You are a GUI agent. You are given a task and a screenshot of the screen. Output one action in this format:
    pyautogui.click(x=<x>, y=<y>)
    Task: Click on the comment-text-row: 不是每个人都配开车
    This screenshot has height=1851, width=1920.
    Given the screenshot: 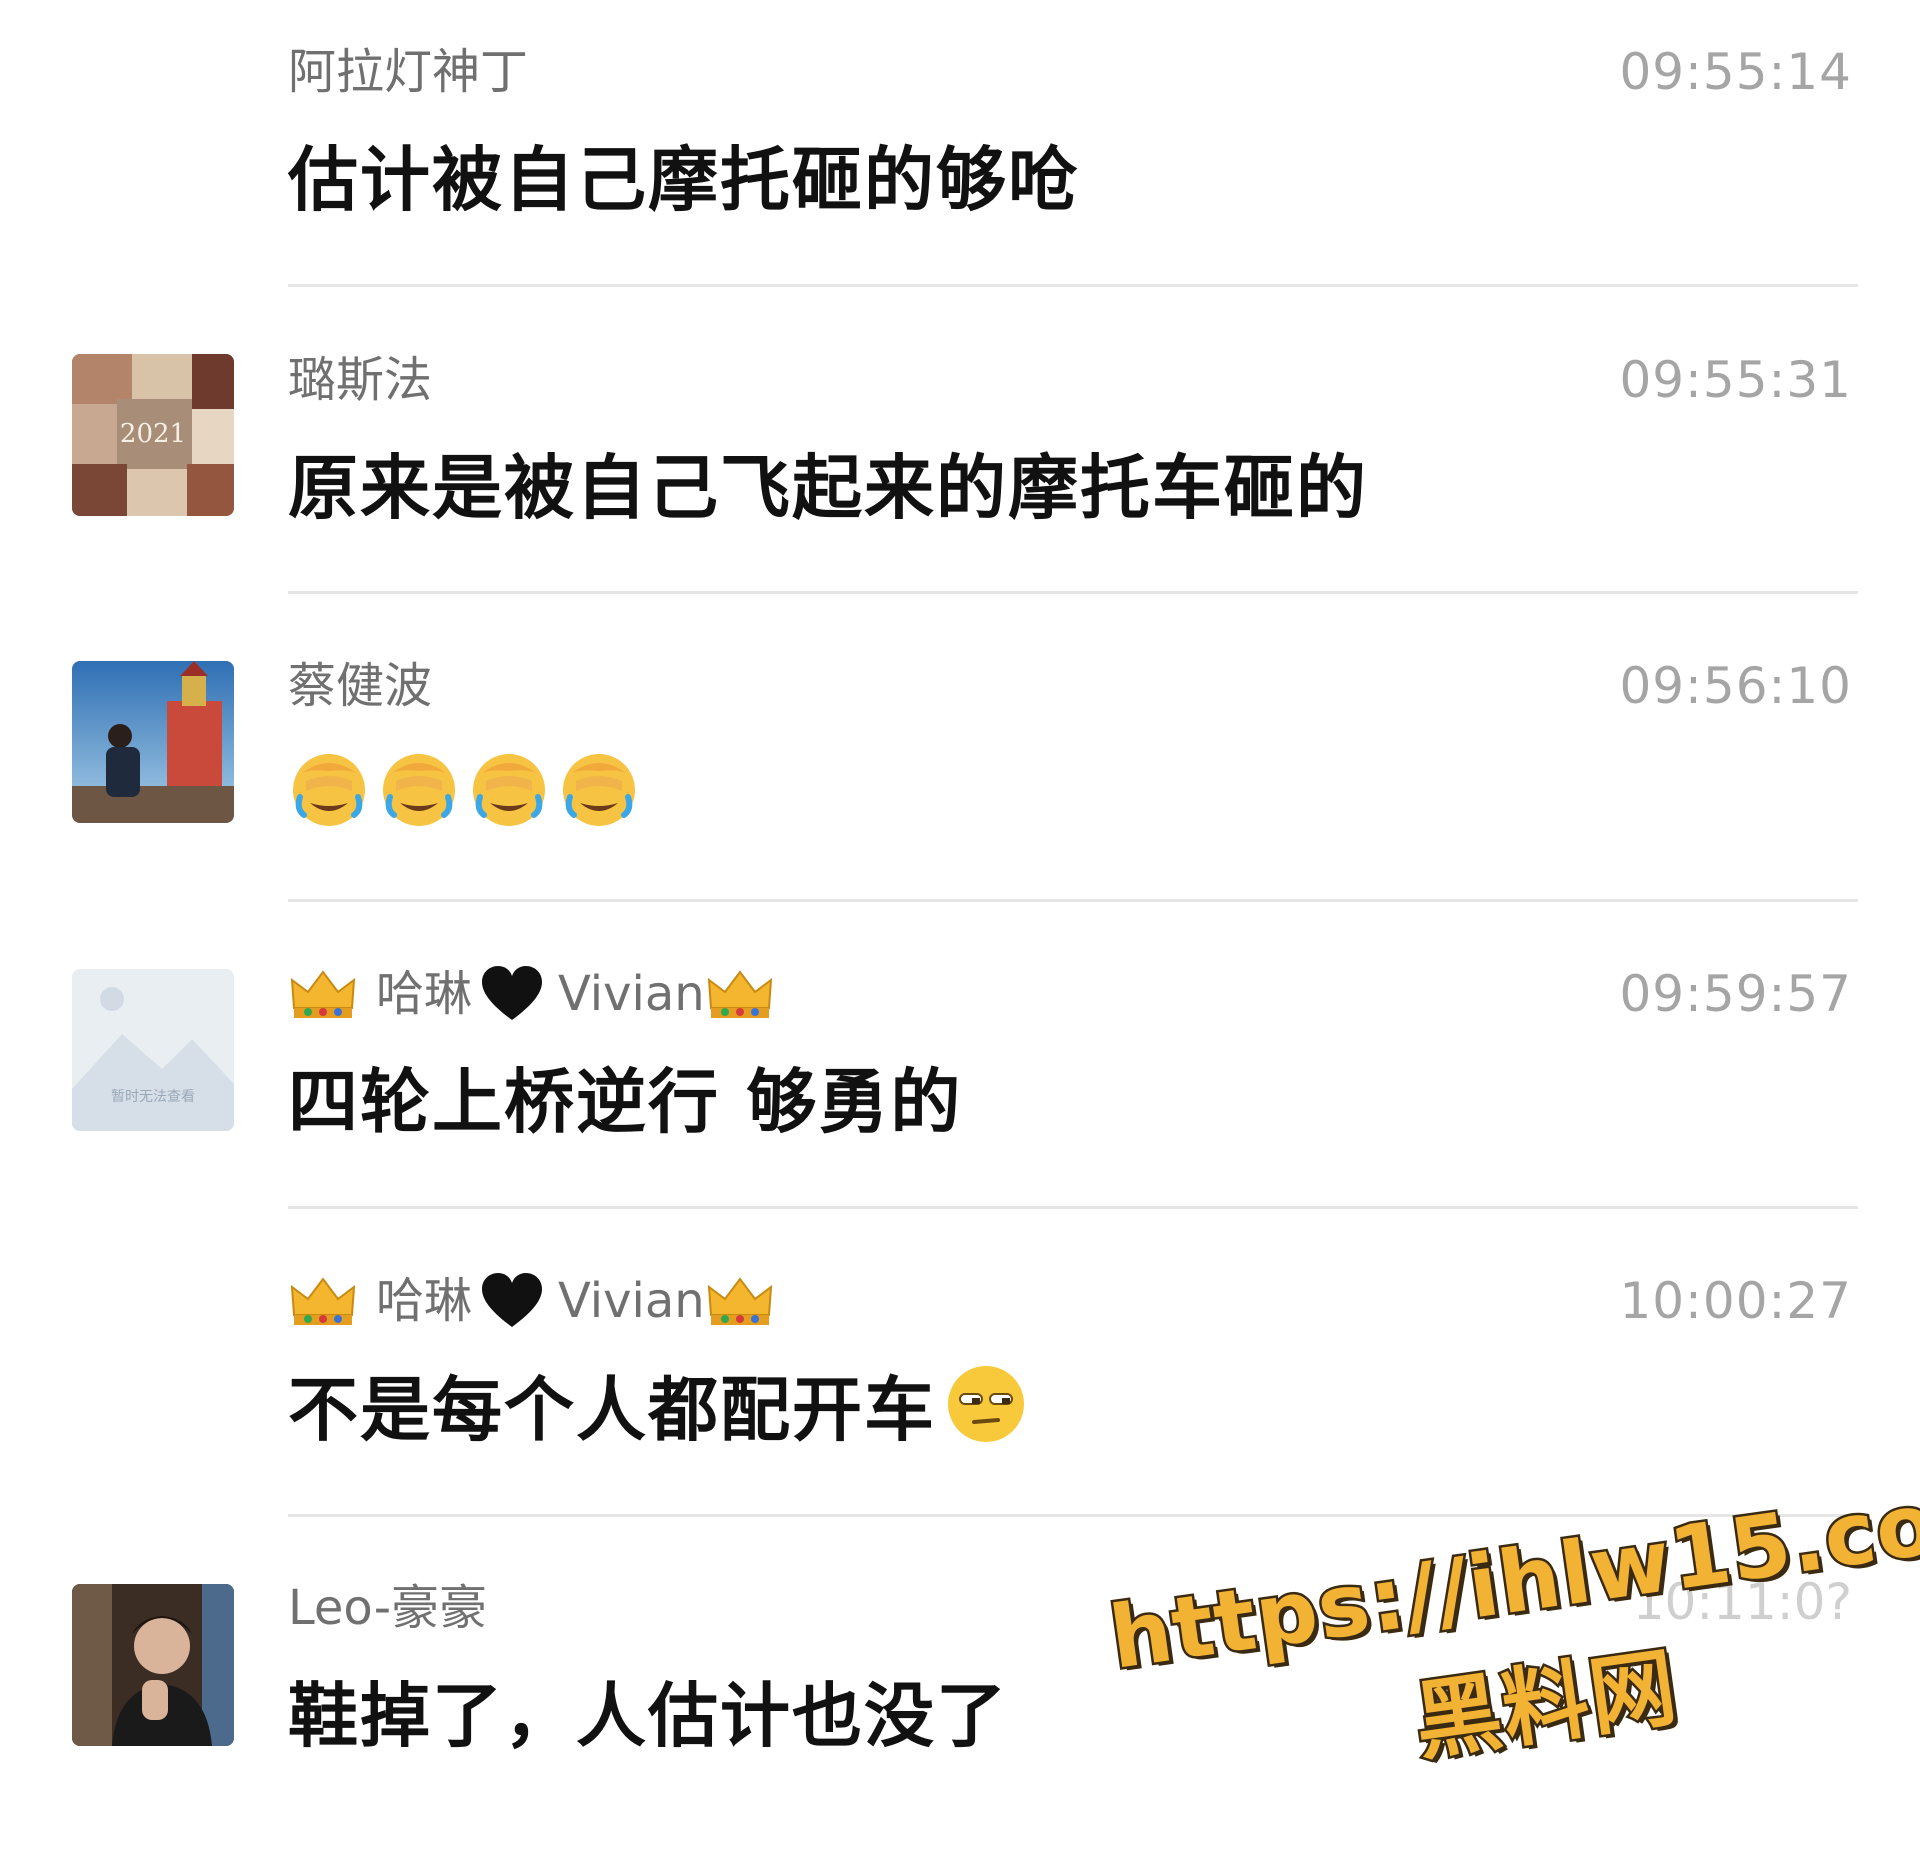 What is the action you would take?
    pyautogui.click(x=658, y=1404)
    